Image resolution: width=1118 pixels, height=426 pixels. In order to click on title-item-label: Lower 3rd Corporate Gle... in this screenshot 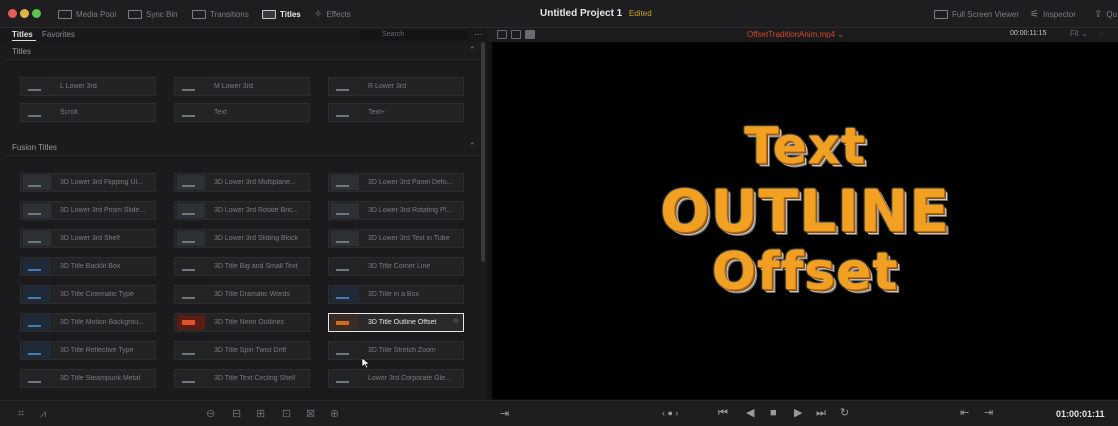, I will do `click(409, 378)`.